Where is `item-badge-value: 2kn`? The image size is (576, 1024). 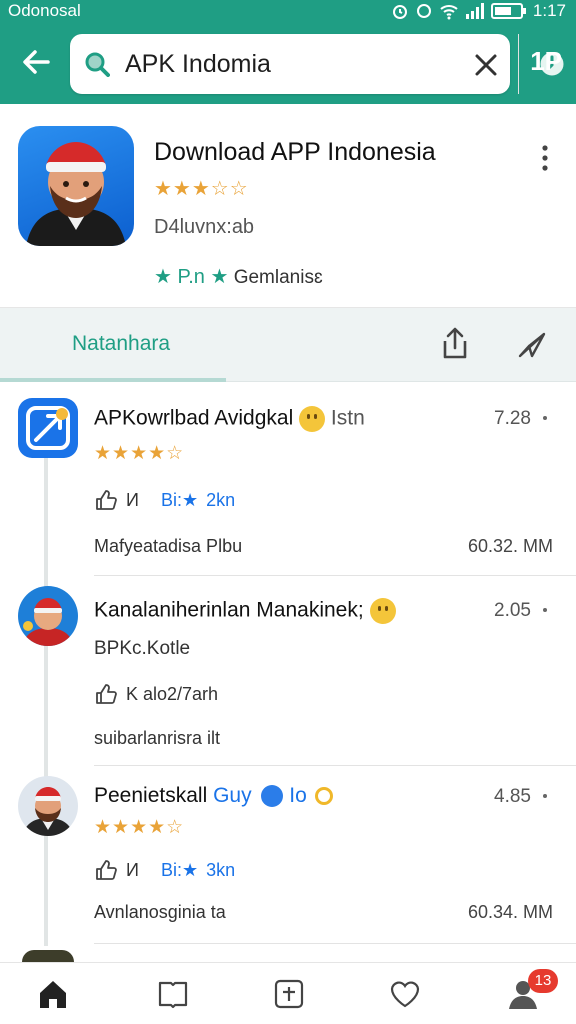 item-badge-value: 2kn is located at coordinates (221, 499).